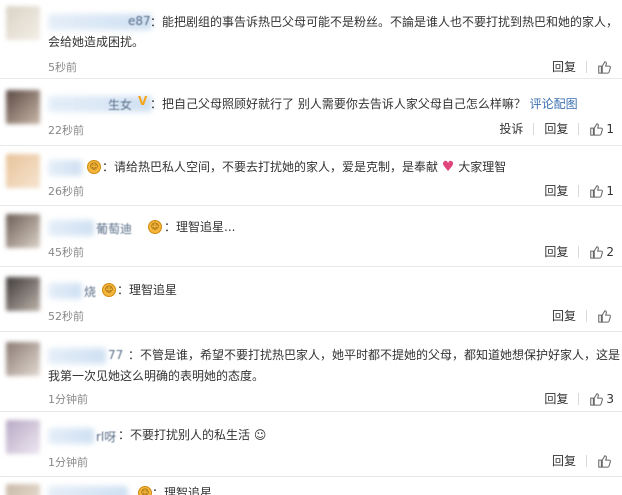 The width and height of the screenshot is (622, 495). I want to click on username-tail: 葡萄迪, so click(114, 228).